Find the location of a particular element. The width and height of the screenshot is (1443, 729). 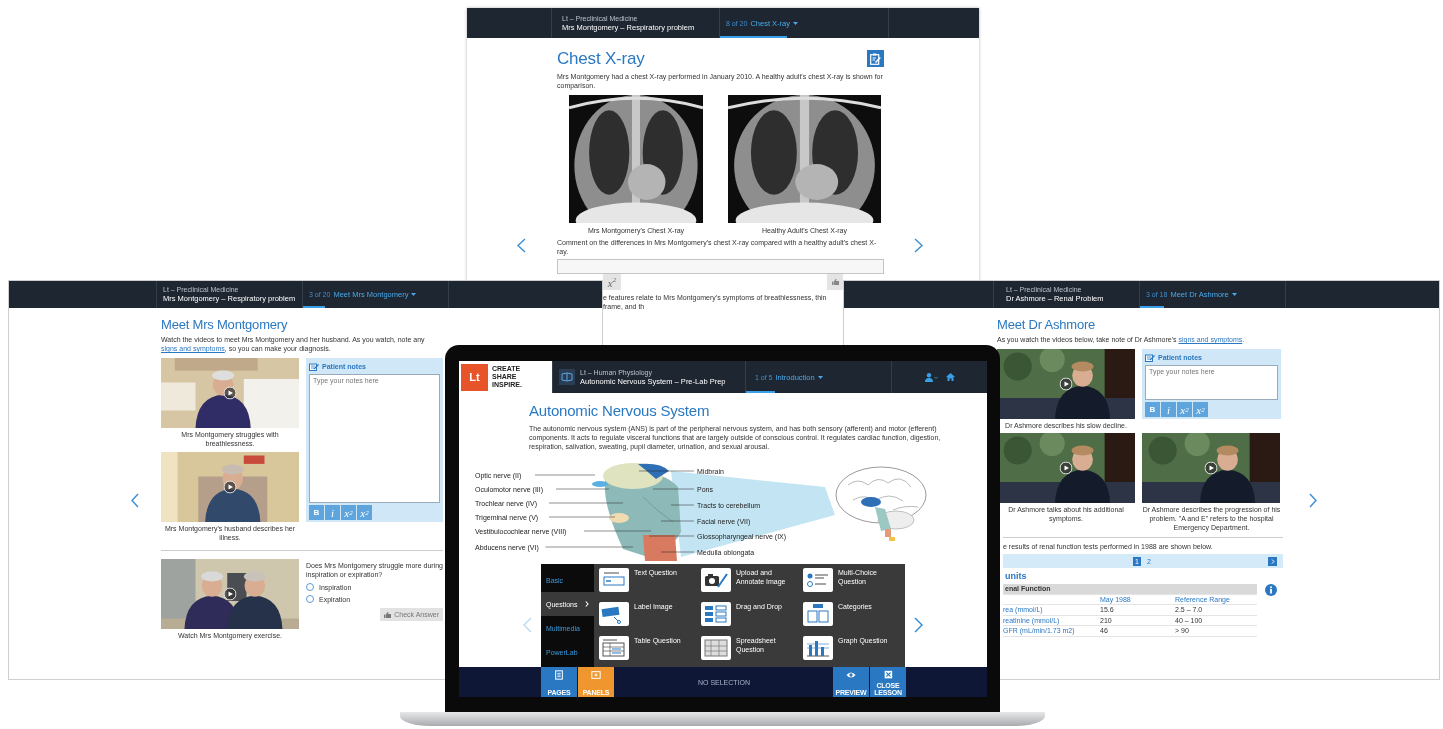

next-page-button is located at coordinates (1272, 561).